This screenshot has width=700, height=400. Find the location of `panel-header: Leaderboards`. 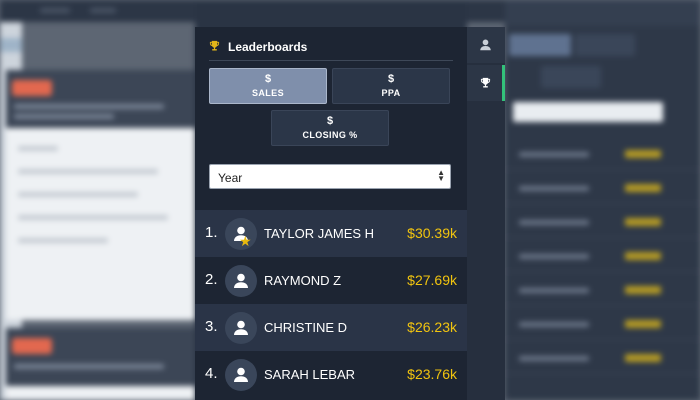

panel-header: Leaderboards is located at coordinates (331, 44).